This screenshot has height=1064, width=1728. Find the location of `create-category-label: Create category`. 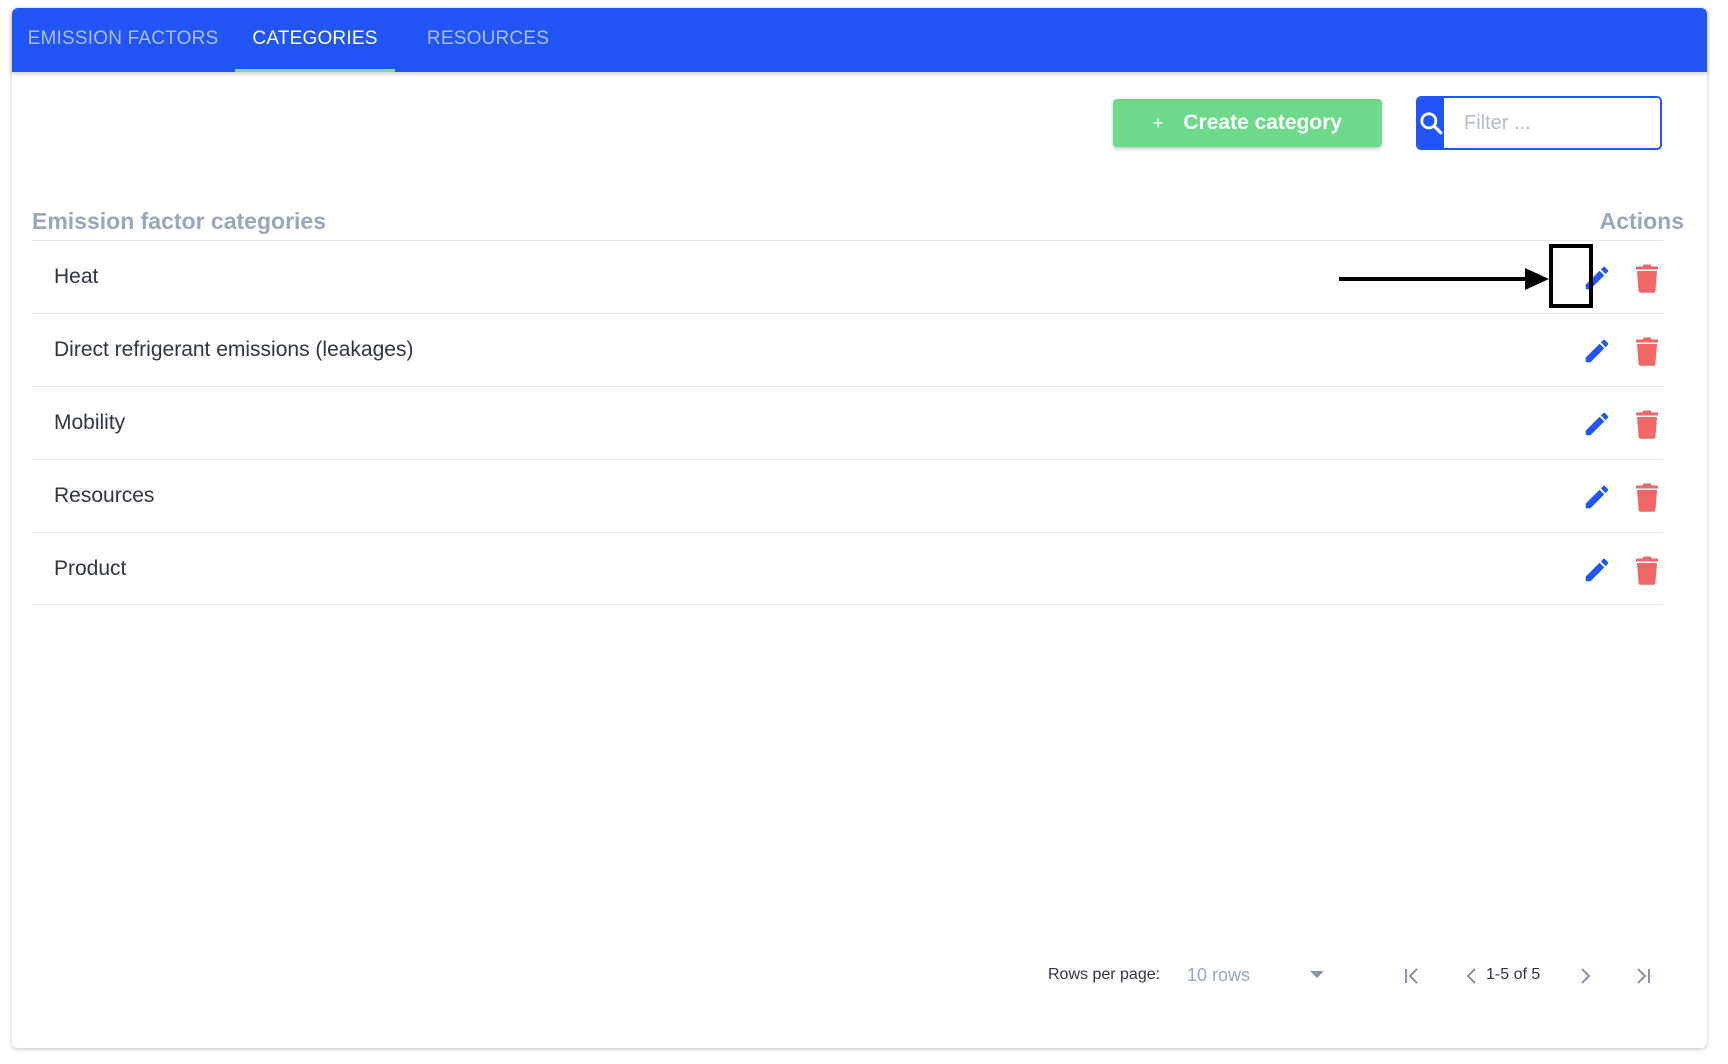

create-category-label: Create category is located at coordinates (1263, 122).